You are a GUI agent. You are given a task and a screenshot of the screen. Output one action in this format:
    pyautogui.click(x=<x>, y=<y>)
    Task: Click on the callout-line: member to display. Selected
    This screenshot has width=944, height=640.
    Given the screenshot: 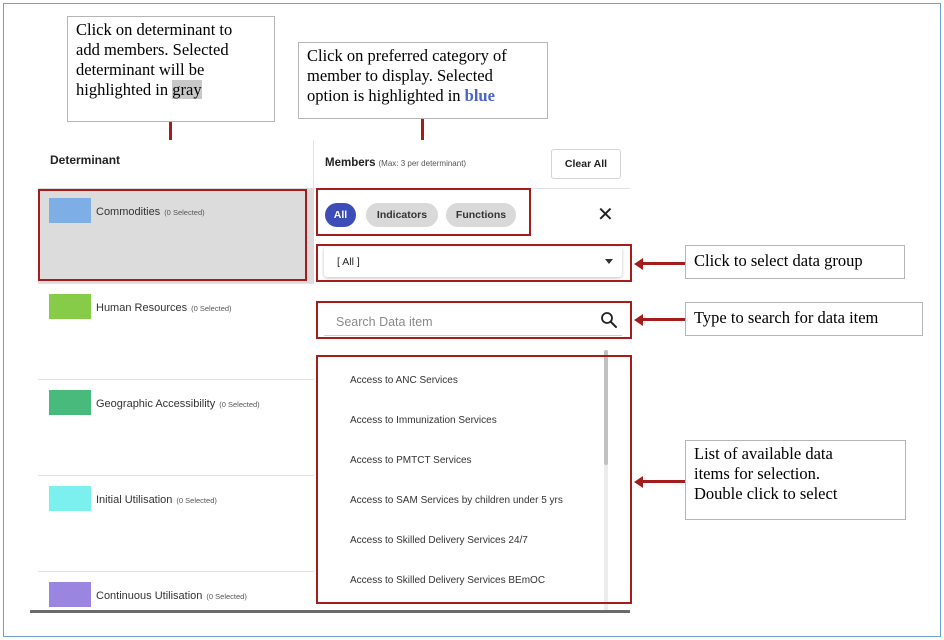 What is the action you would take?
    pyautogui.click(x=400, y=75)
    